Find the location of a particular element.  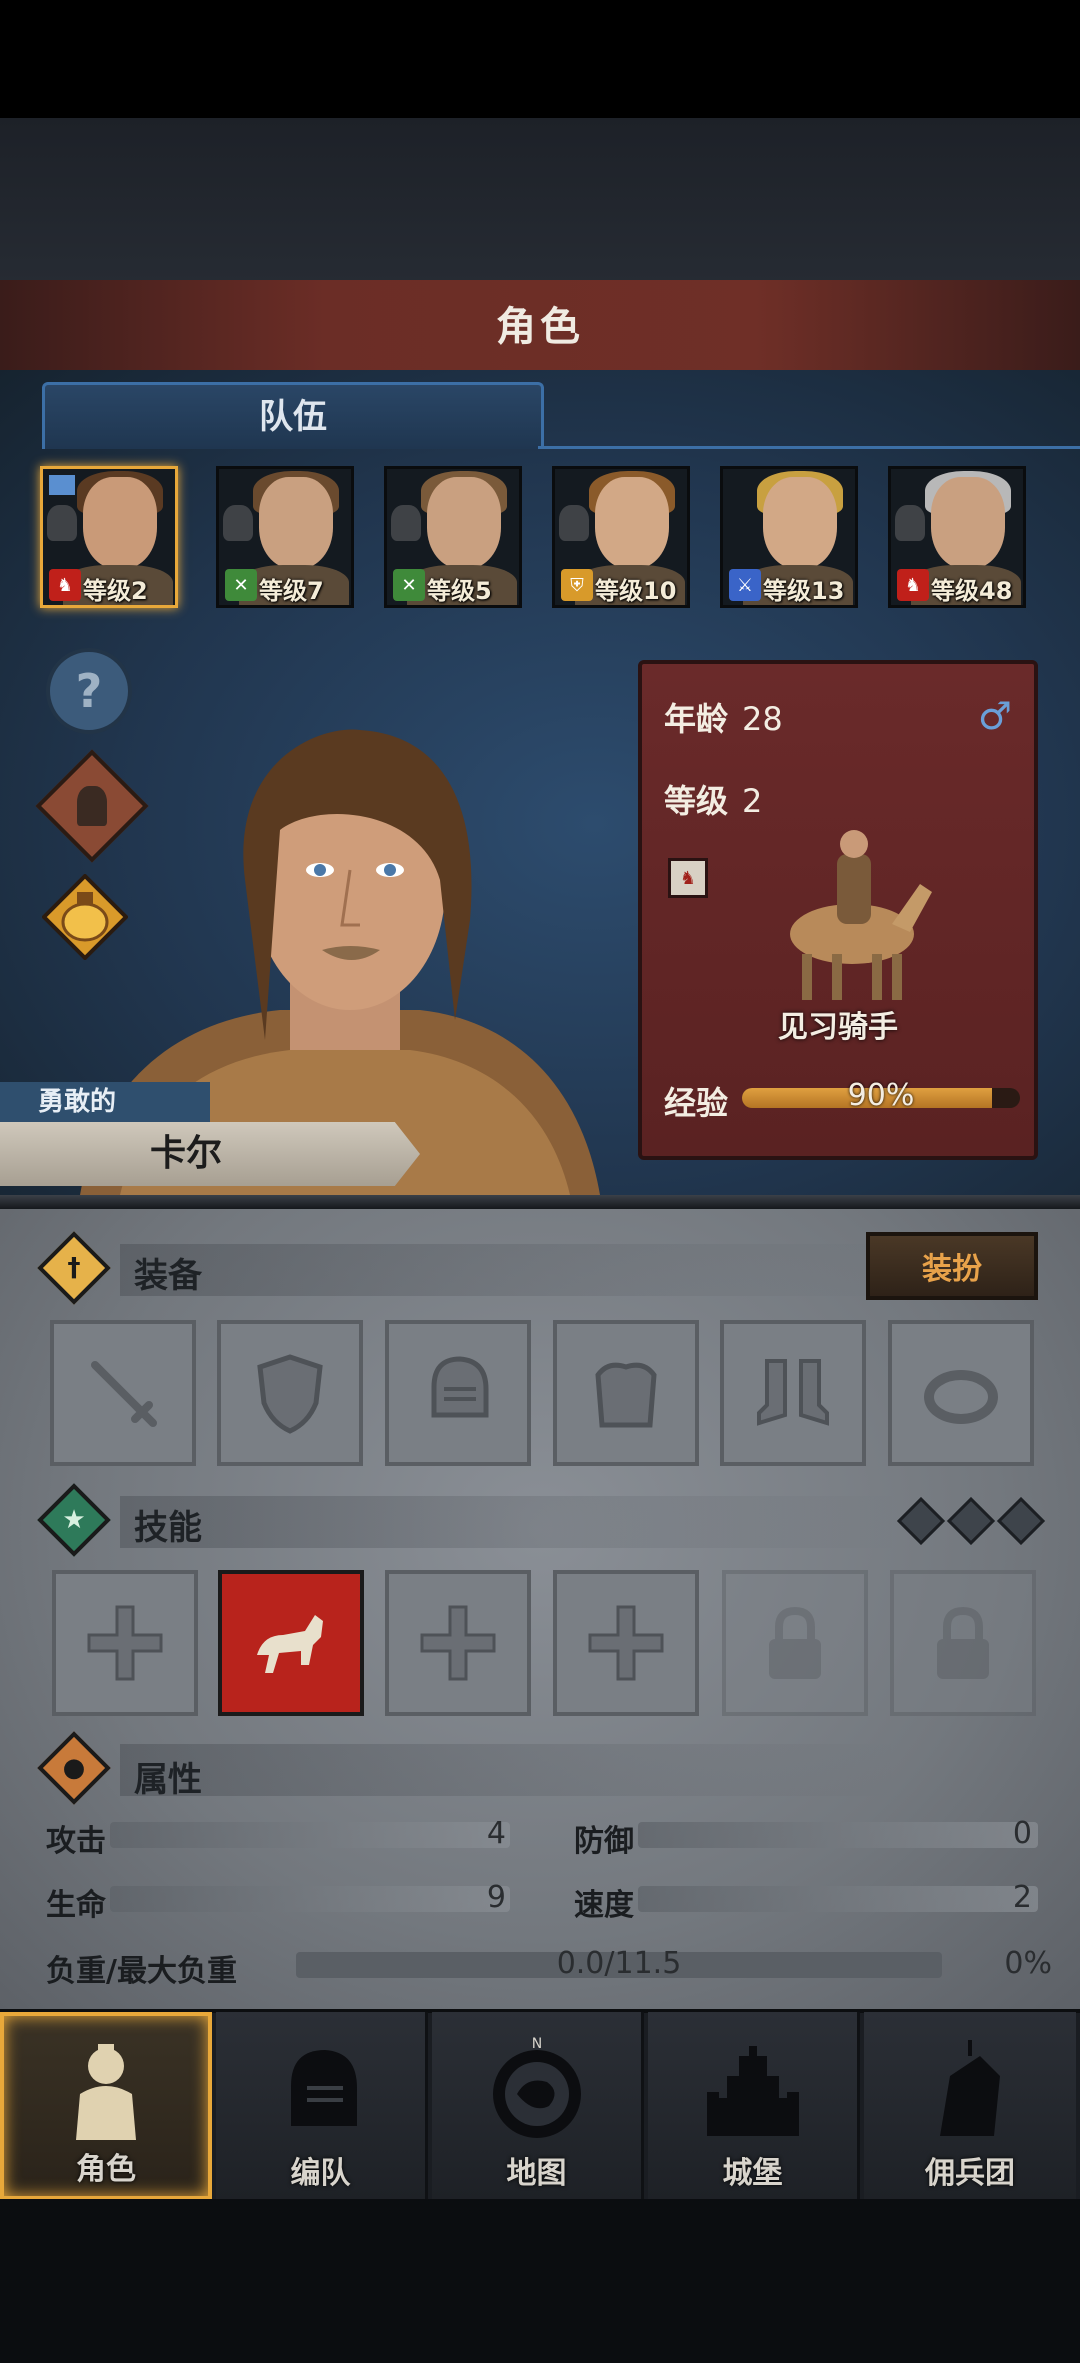

nav-mercenary: 佣兵团 is located at coordinates (970, 2106).